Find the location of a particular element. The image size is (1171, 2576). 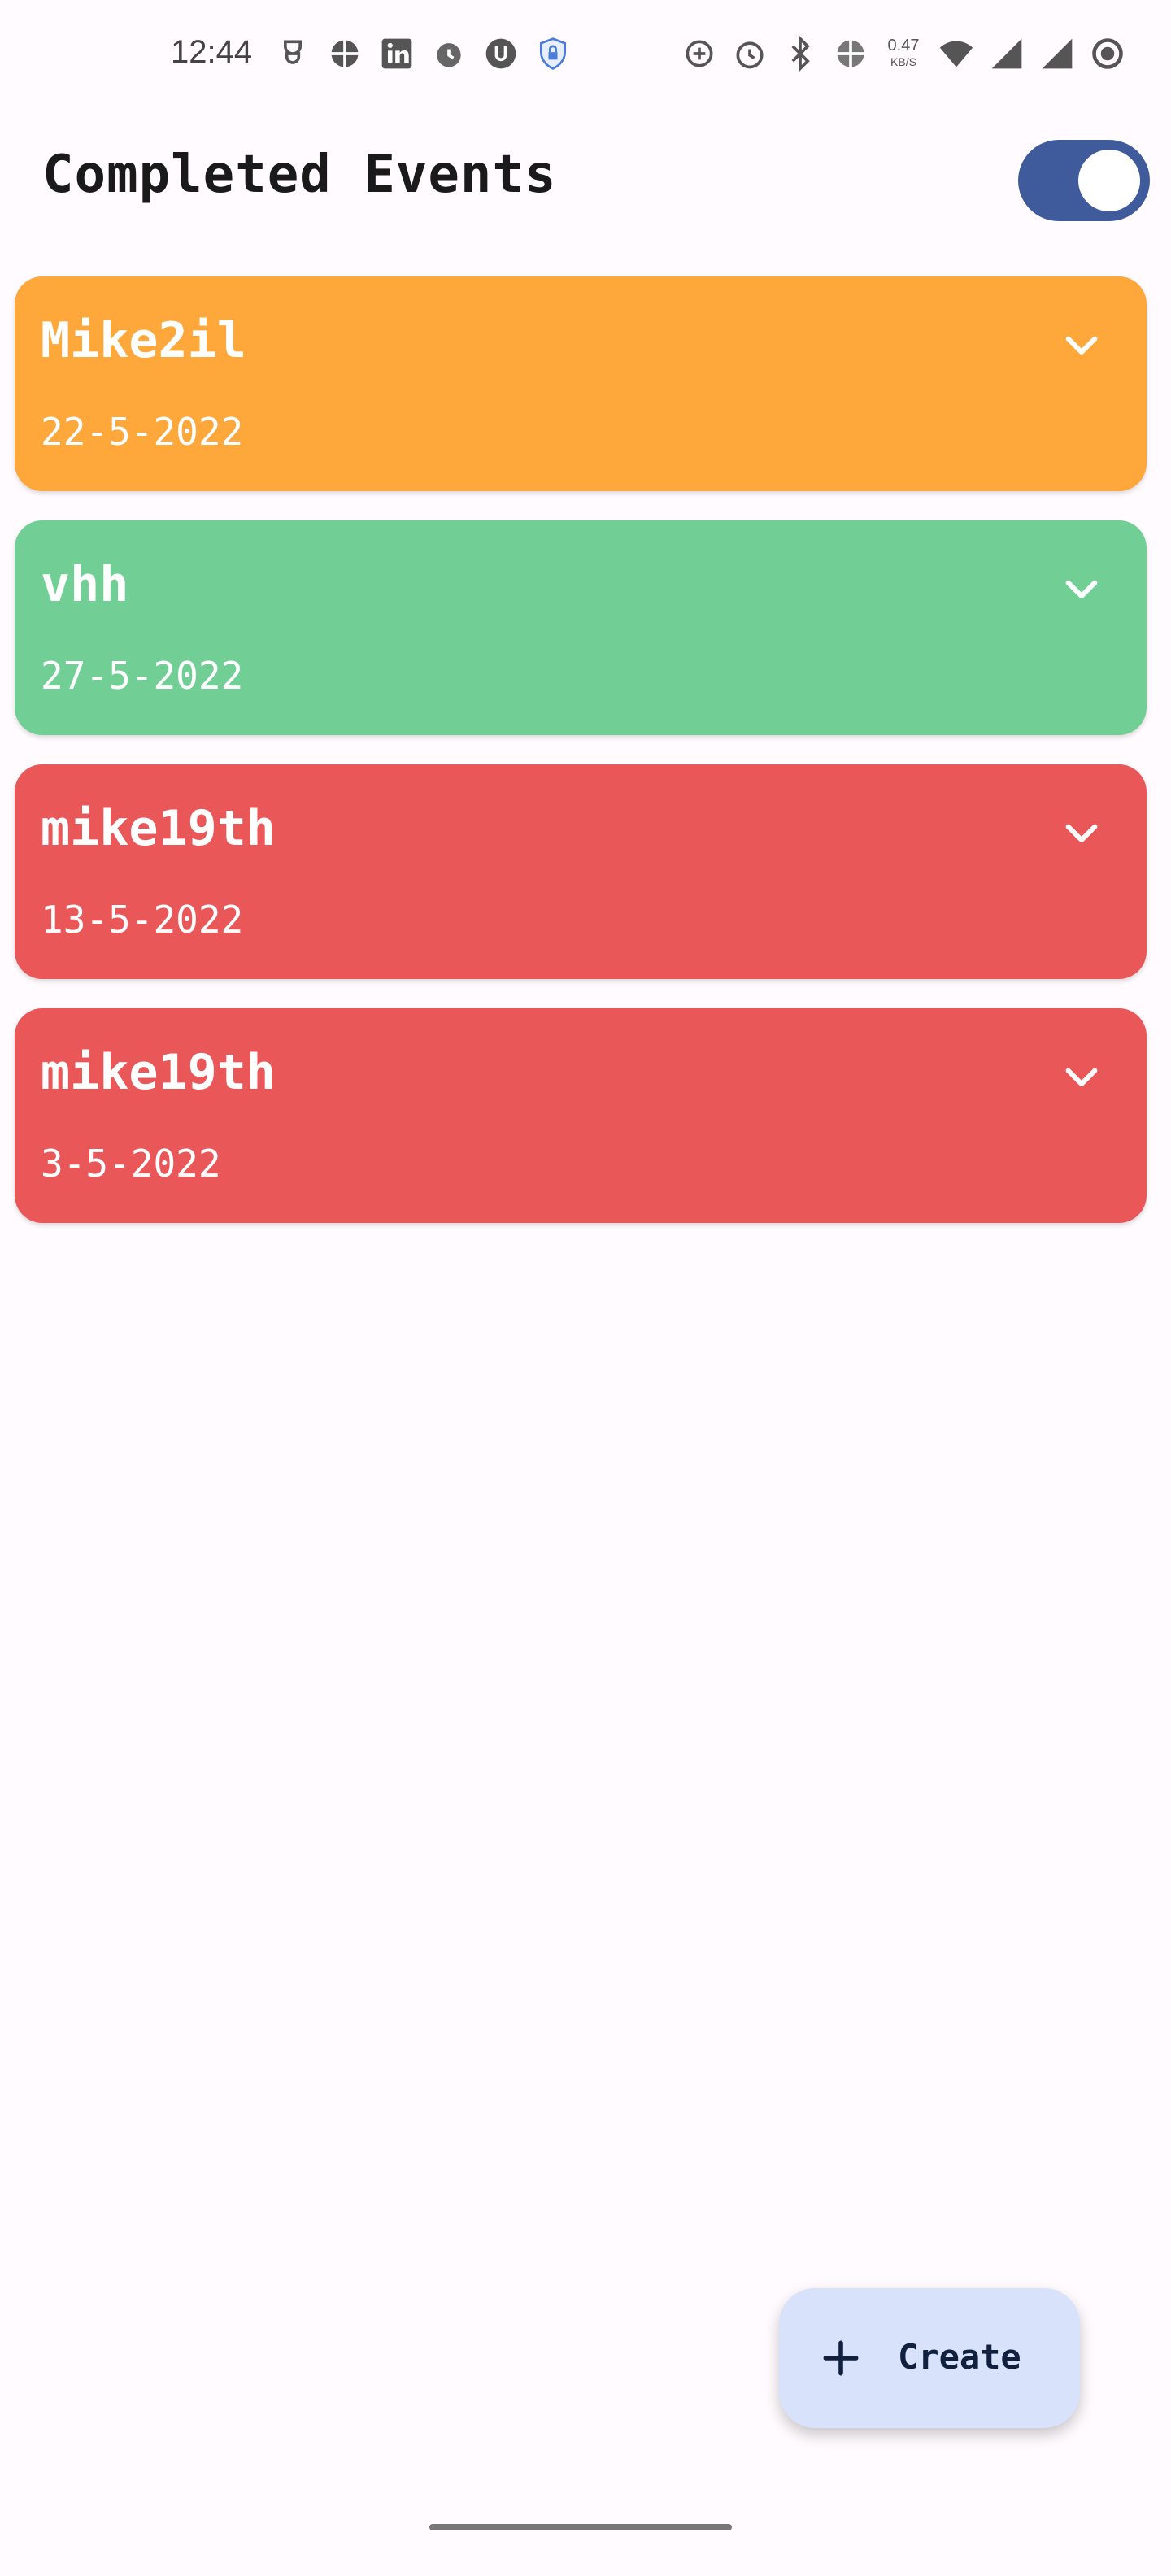

record-icon is located at coordinates (1108, 54).